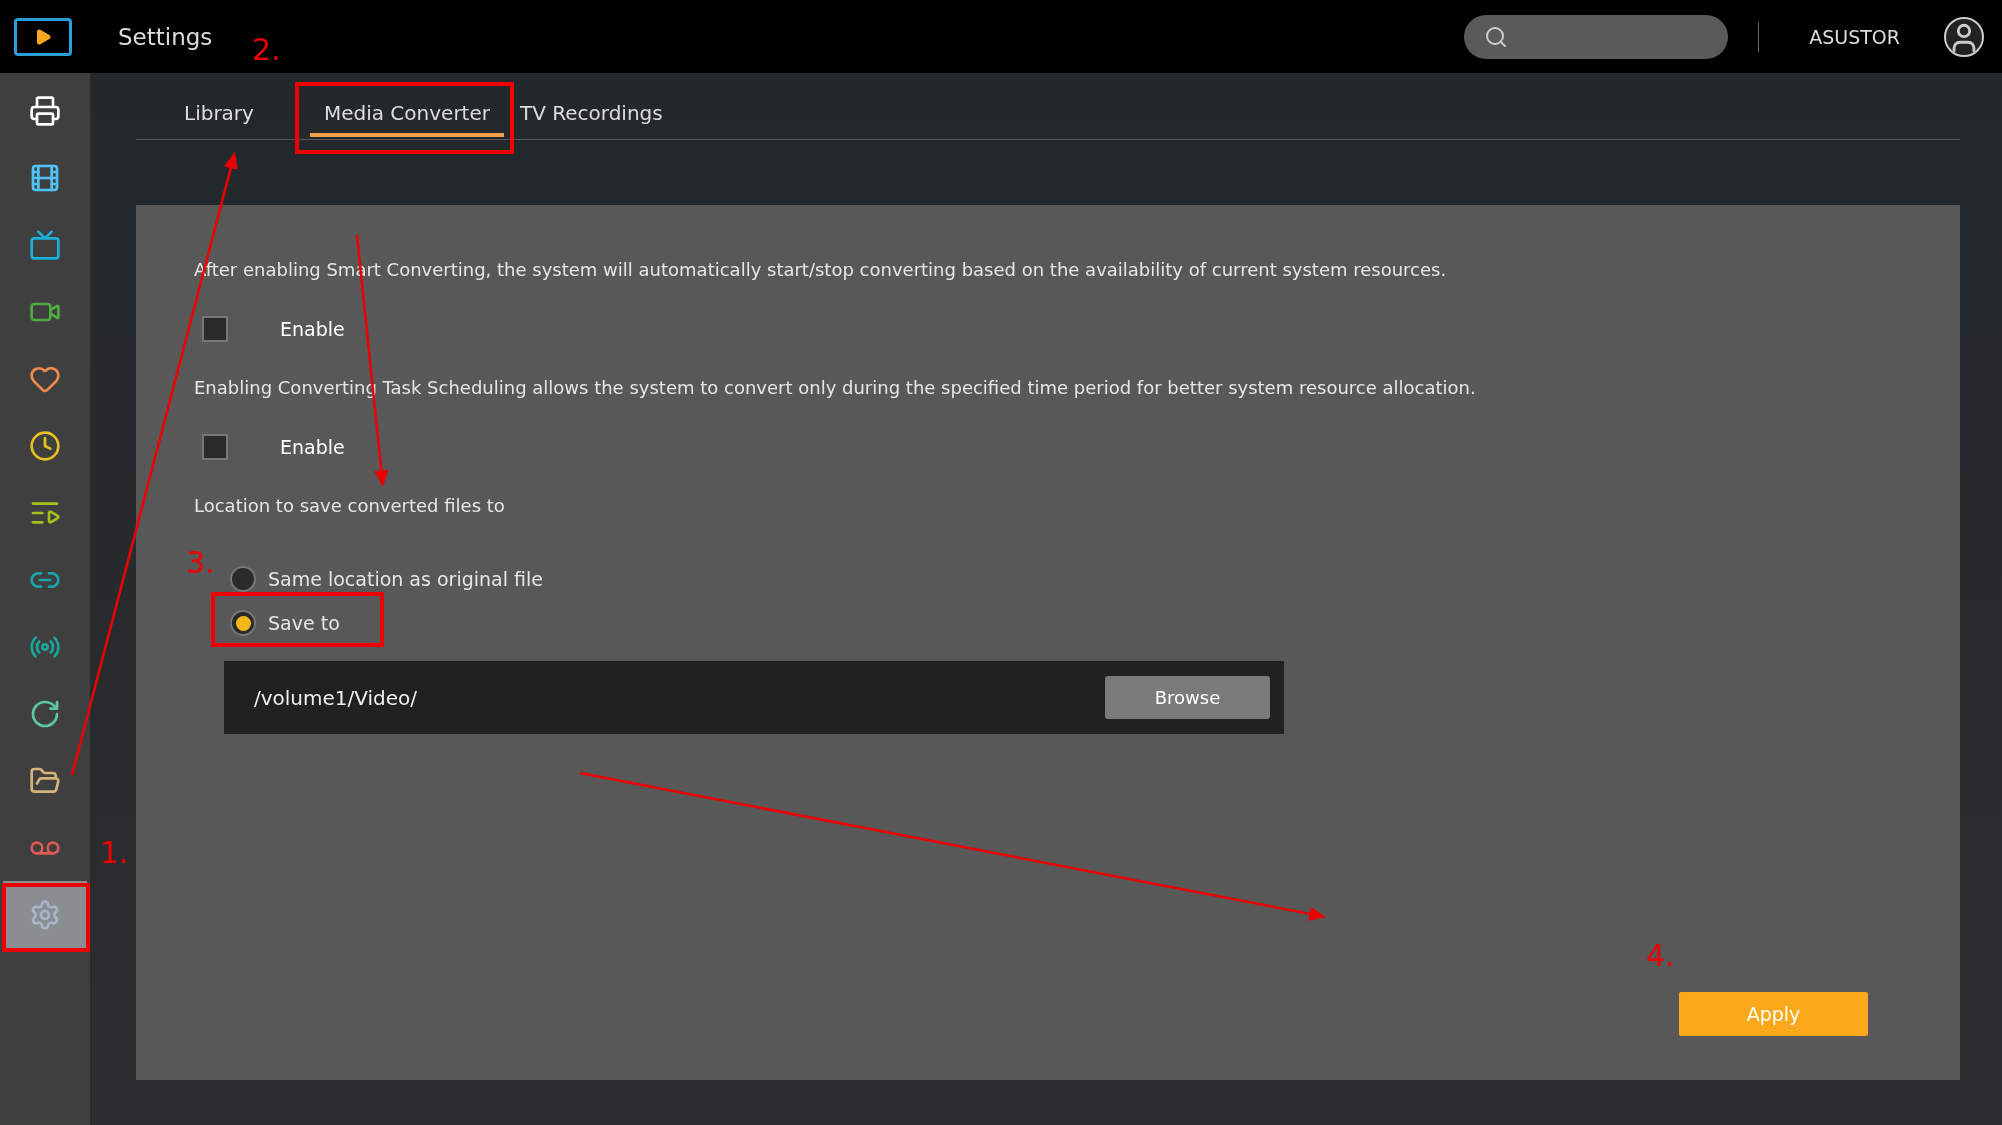  Describe the element at coordinates (114, 852) in the screenshot. I see `step-number: 1.` at that location.